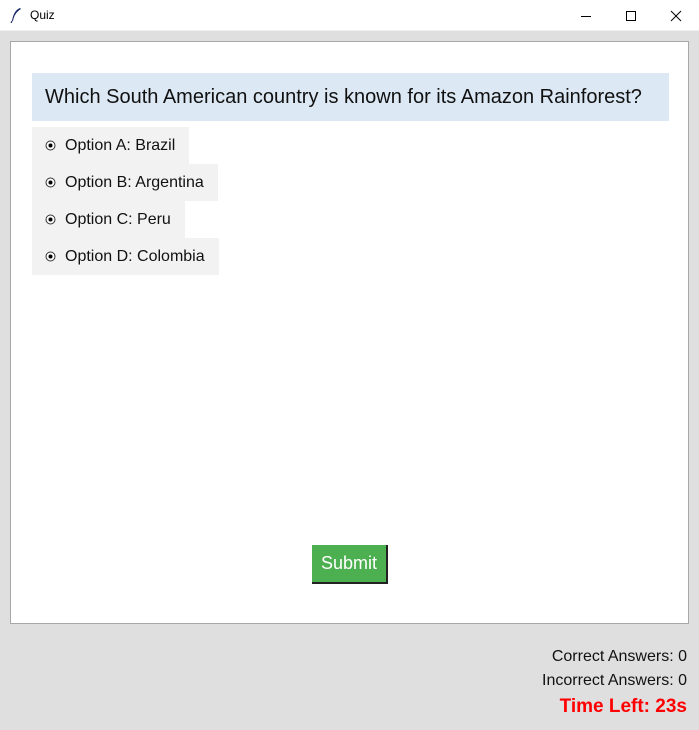  What do you see at coordinates (42, 15) in the screenshot?
I see `window-title: Quiz` at bounding box center [42, 15].